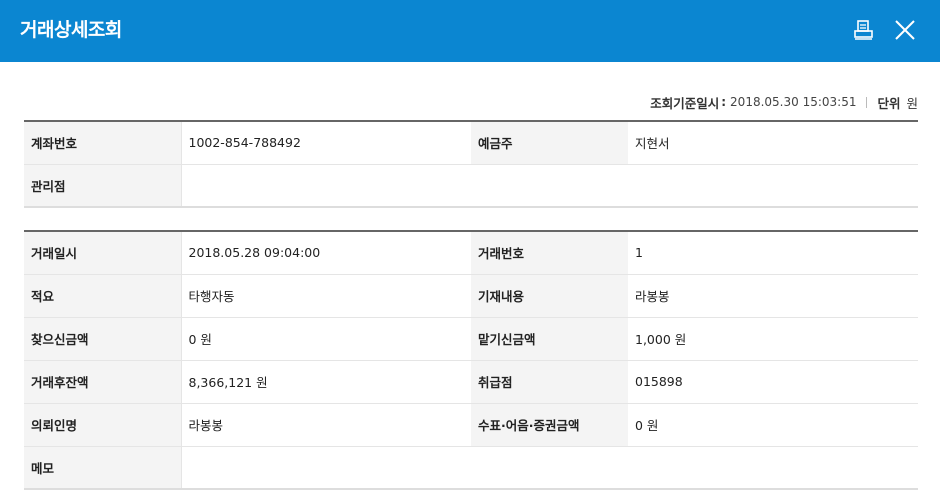 The image size is (940, 498). Describe the element at coordinates (102, 143) in the screenshot. I see `account-number-label: 계좌번호` at that location.